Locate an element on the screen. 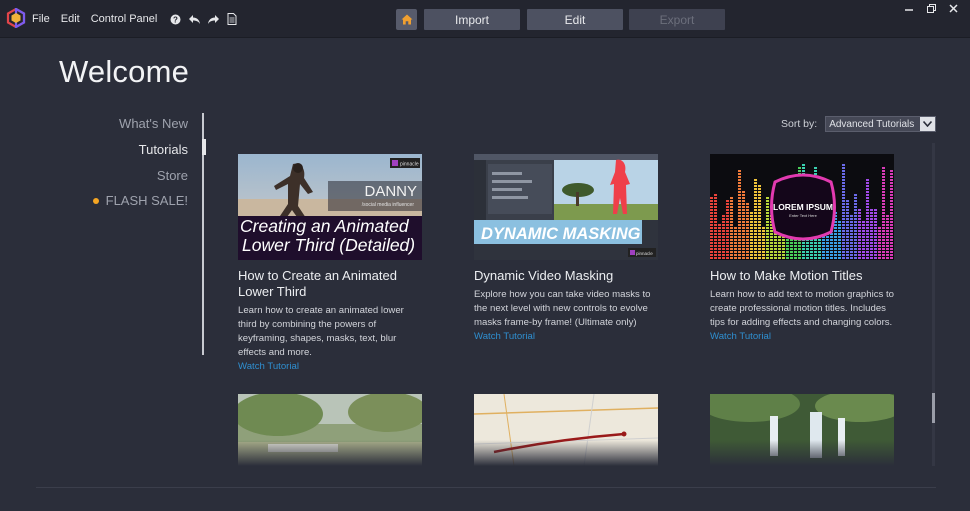 This screenshot has height=511, width=970. help-icon: ? is located at coordinates (175, 19).